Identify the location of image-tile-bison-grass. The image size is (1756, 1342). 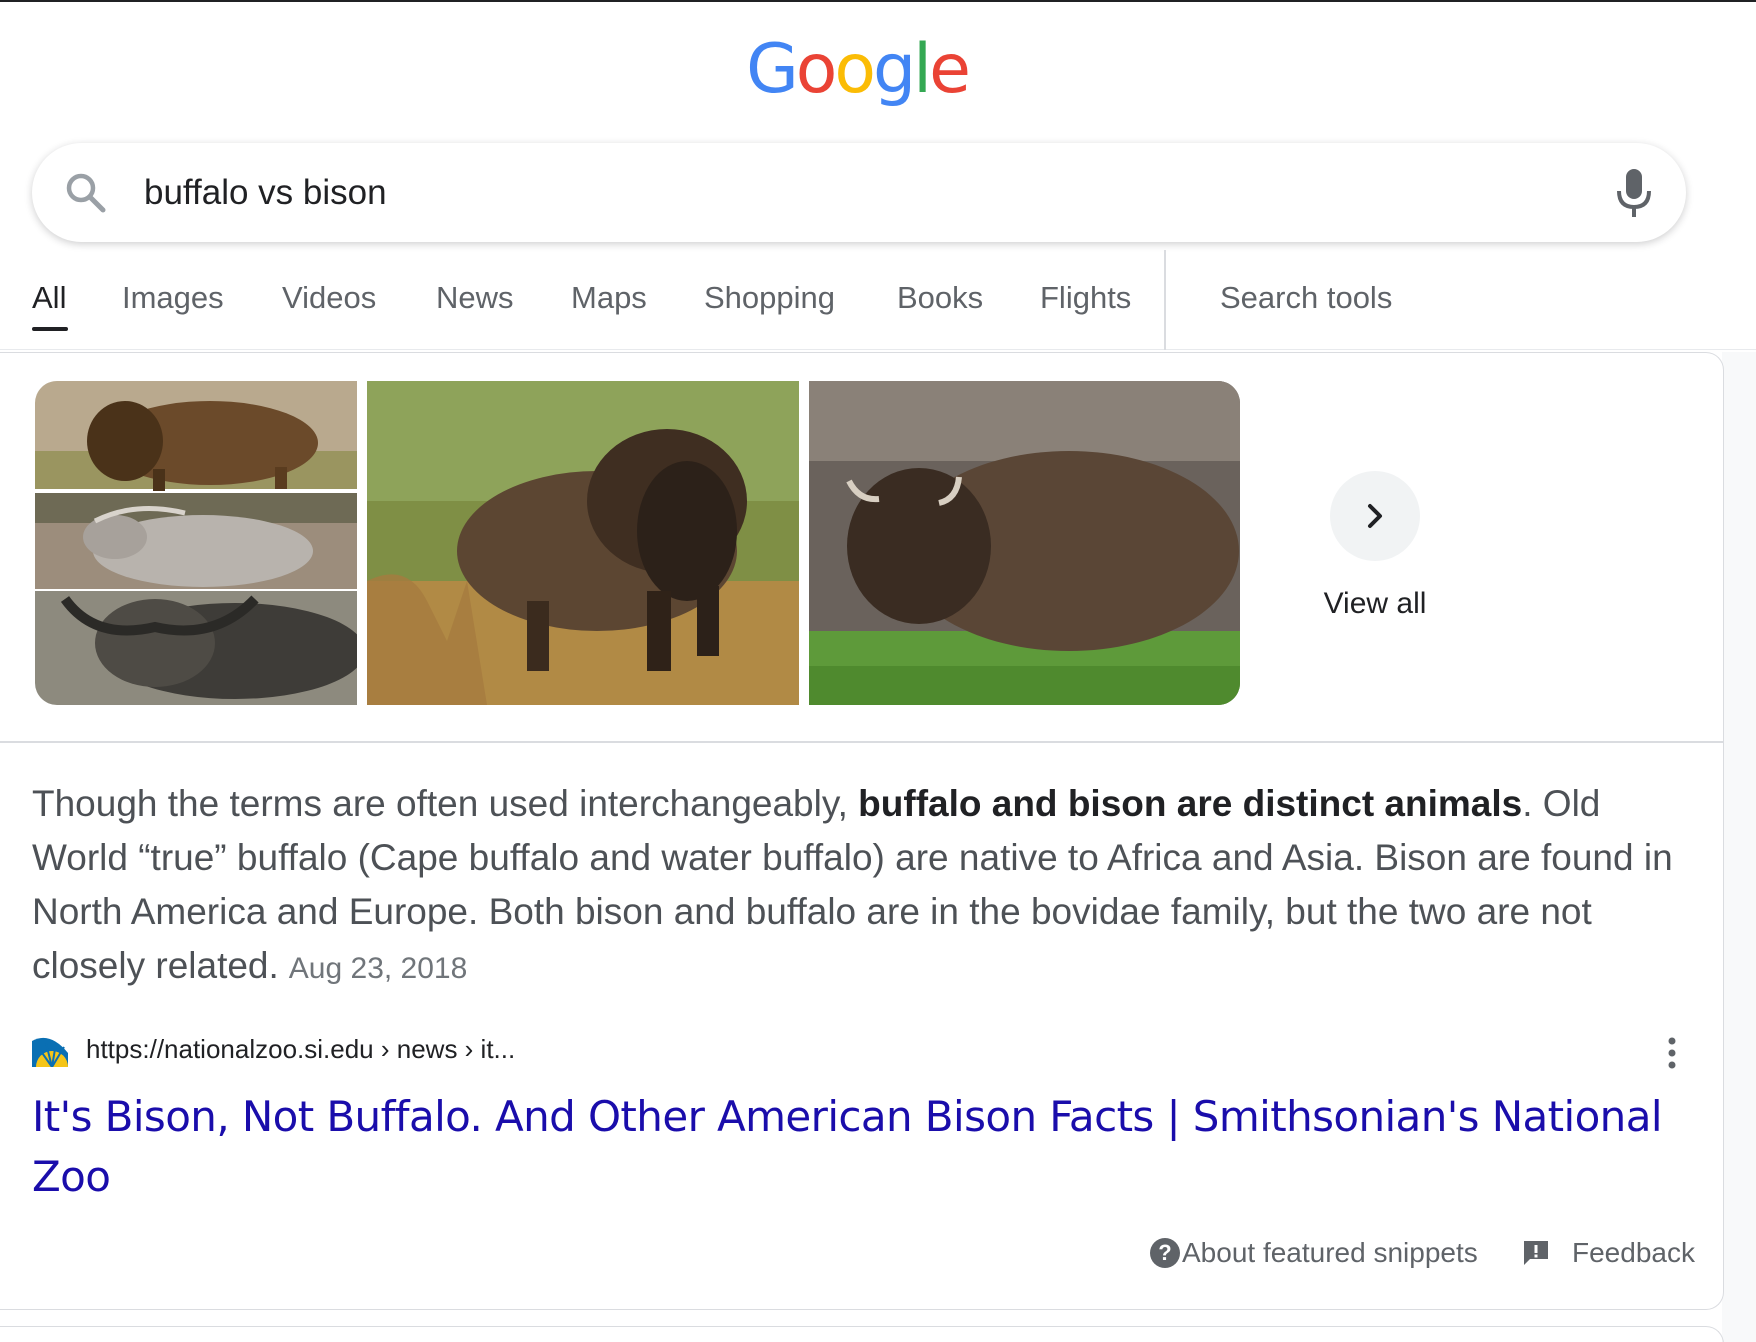
(1024, 543).